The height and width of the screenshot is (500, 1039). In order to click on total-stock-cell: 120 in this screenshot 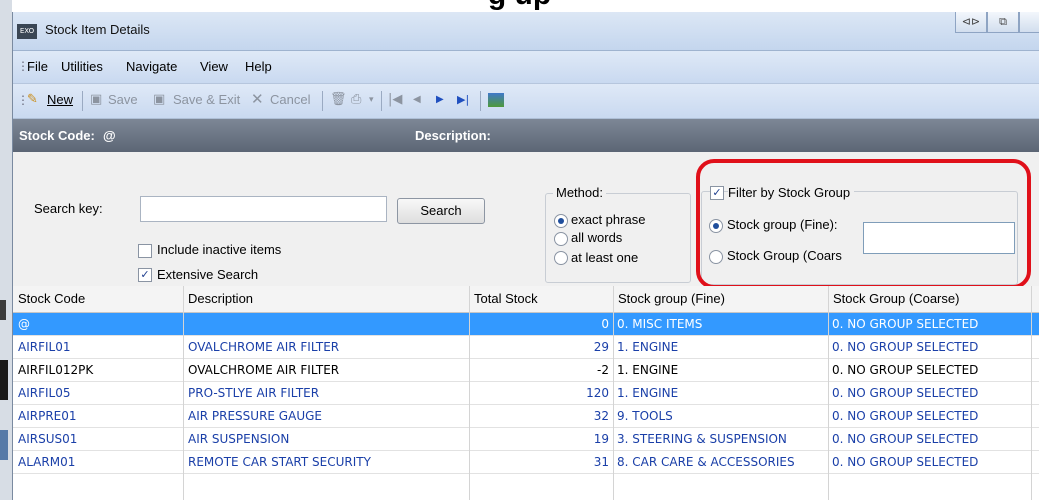, I will do `click(597, 393)`.